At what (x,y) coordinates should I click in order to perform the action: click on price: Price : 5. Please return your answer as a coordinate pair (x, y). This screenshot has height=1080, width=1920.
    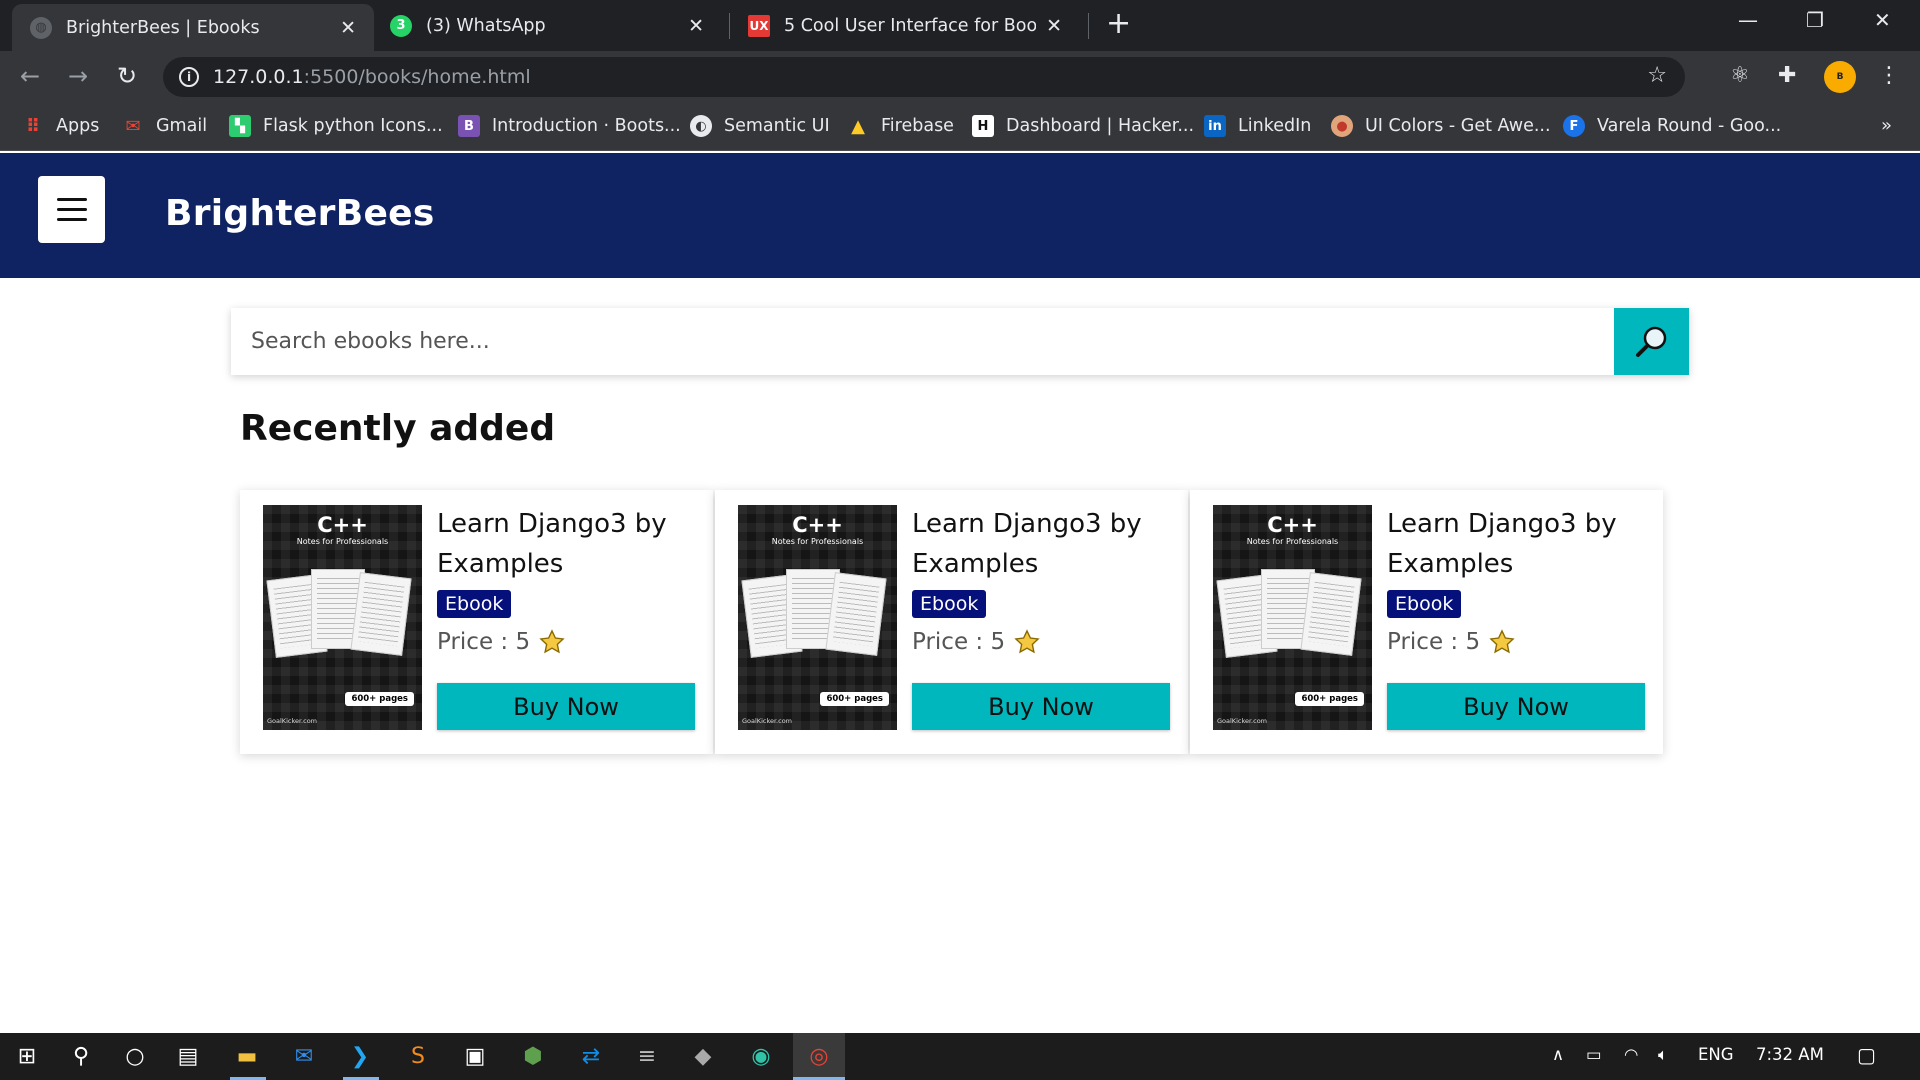
    Looking at the image, I should click on (1451, 642).